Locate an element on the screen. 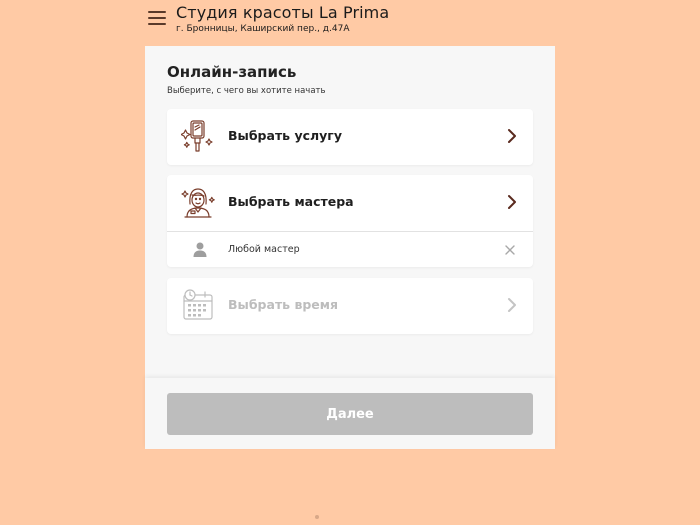 The height and width of the screenshot is (525, 700). studio-address: г. Бронницы, Каширский пер., д.47А is located at coordinates (263, 29).